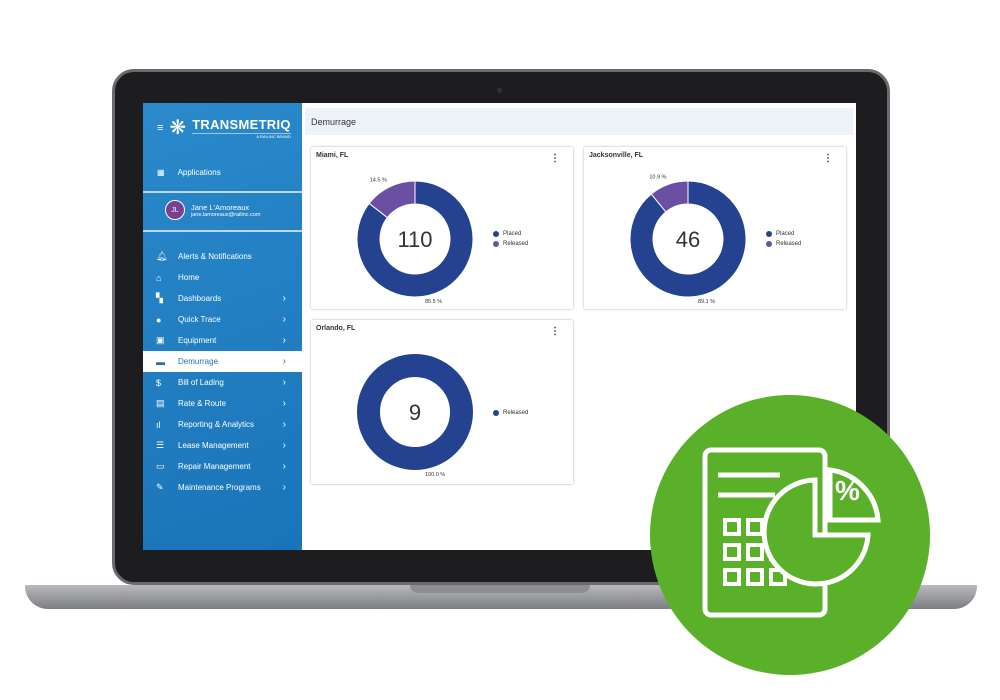 The width and height of the screenshot is (1000, 700). I want to click on shop-icon: ▭, so click(160, 466).